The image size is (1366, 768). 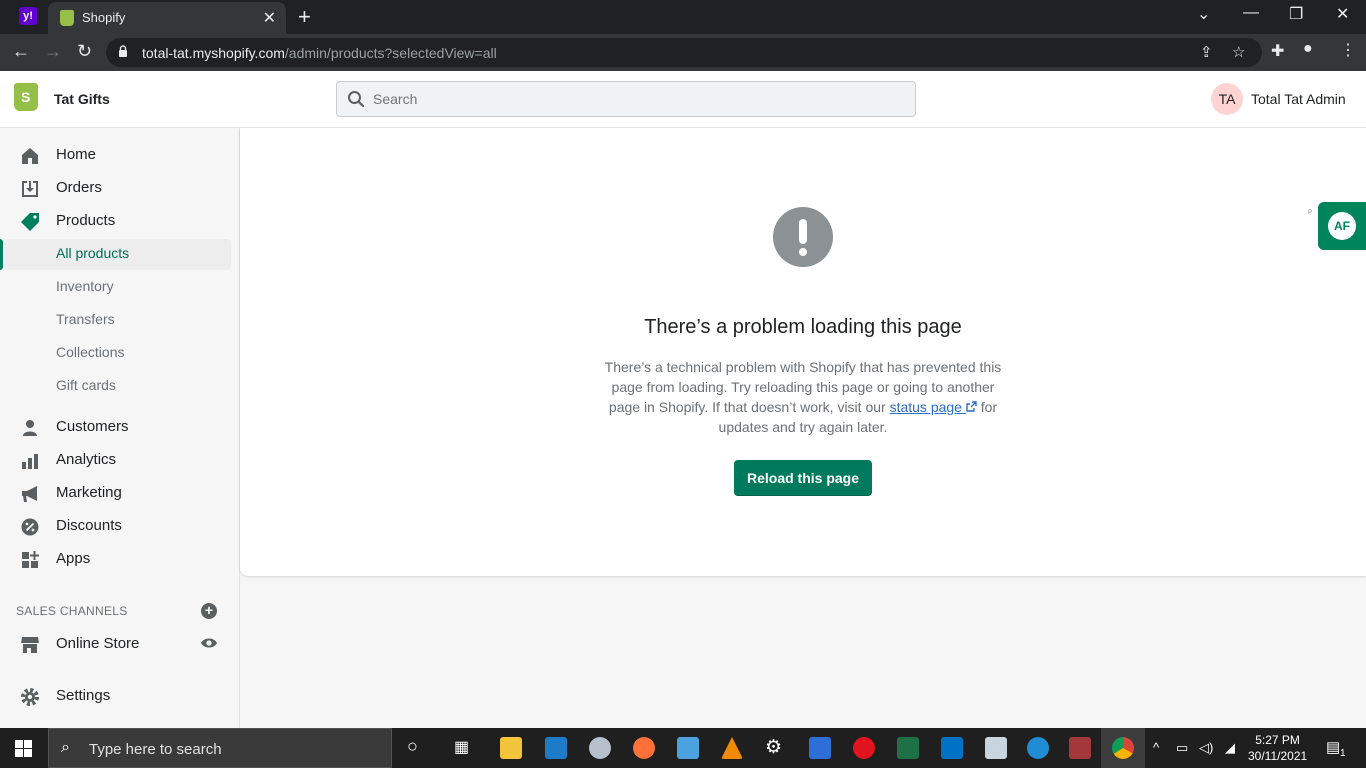 I want to click on floating-app-widget: AF, so click(x=1342, y=226).